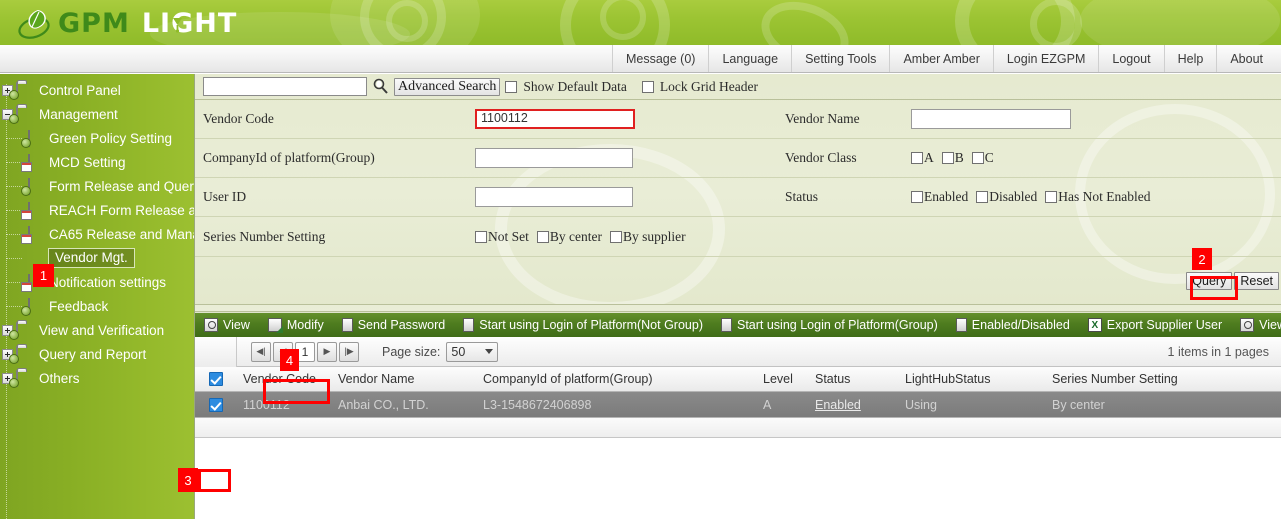  Describe the element at coordinates (1136, 379) in the screenshot. I see `column-header-series-number: Series Number Setting` at that location.